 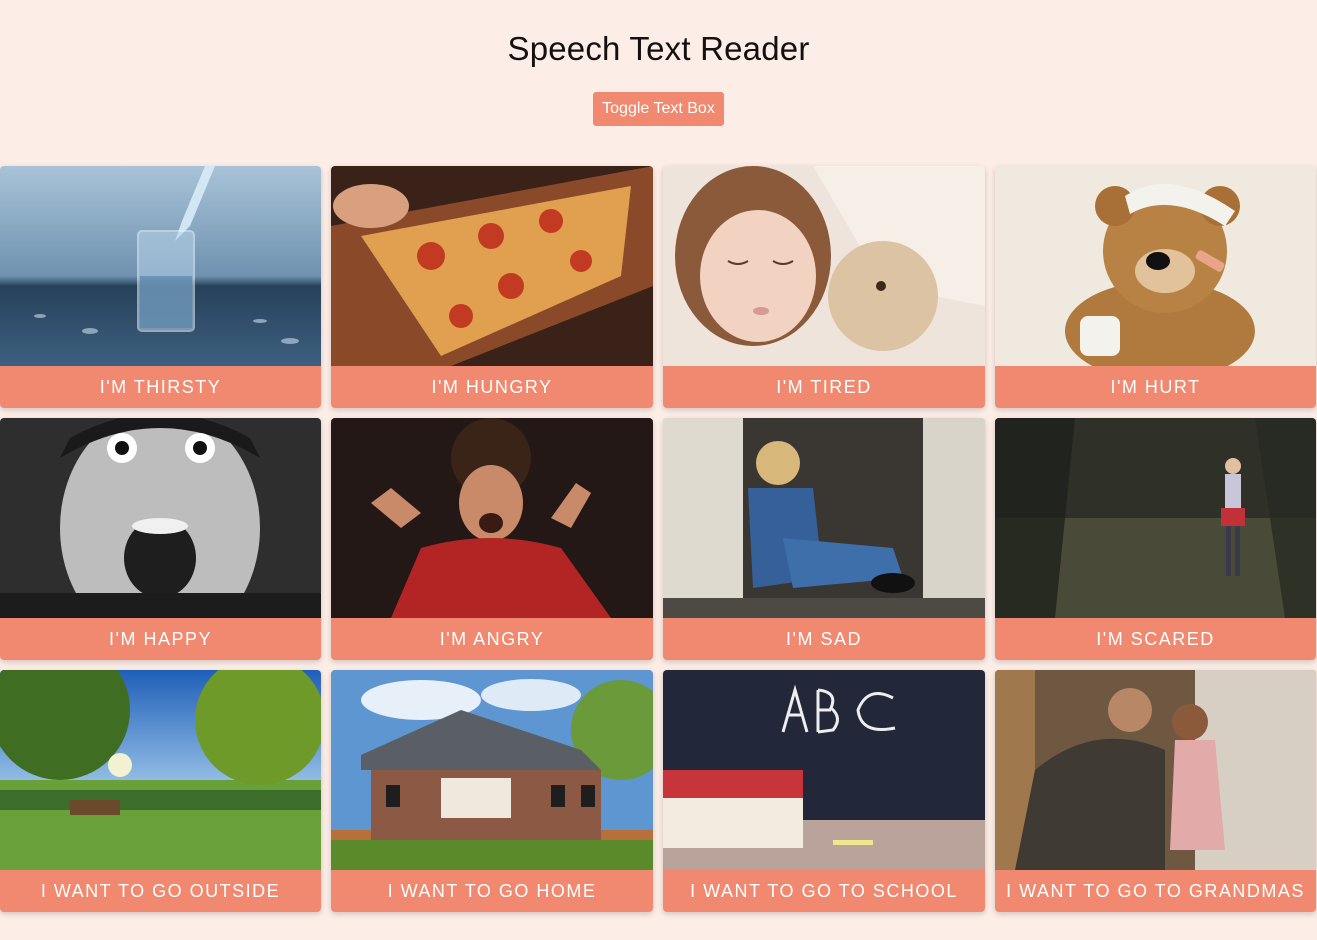 I want to click on card-home: I Want To Go Home, so click(x=492, y=791).